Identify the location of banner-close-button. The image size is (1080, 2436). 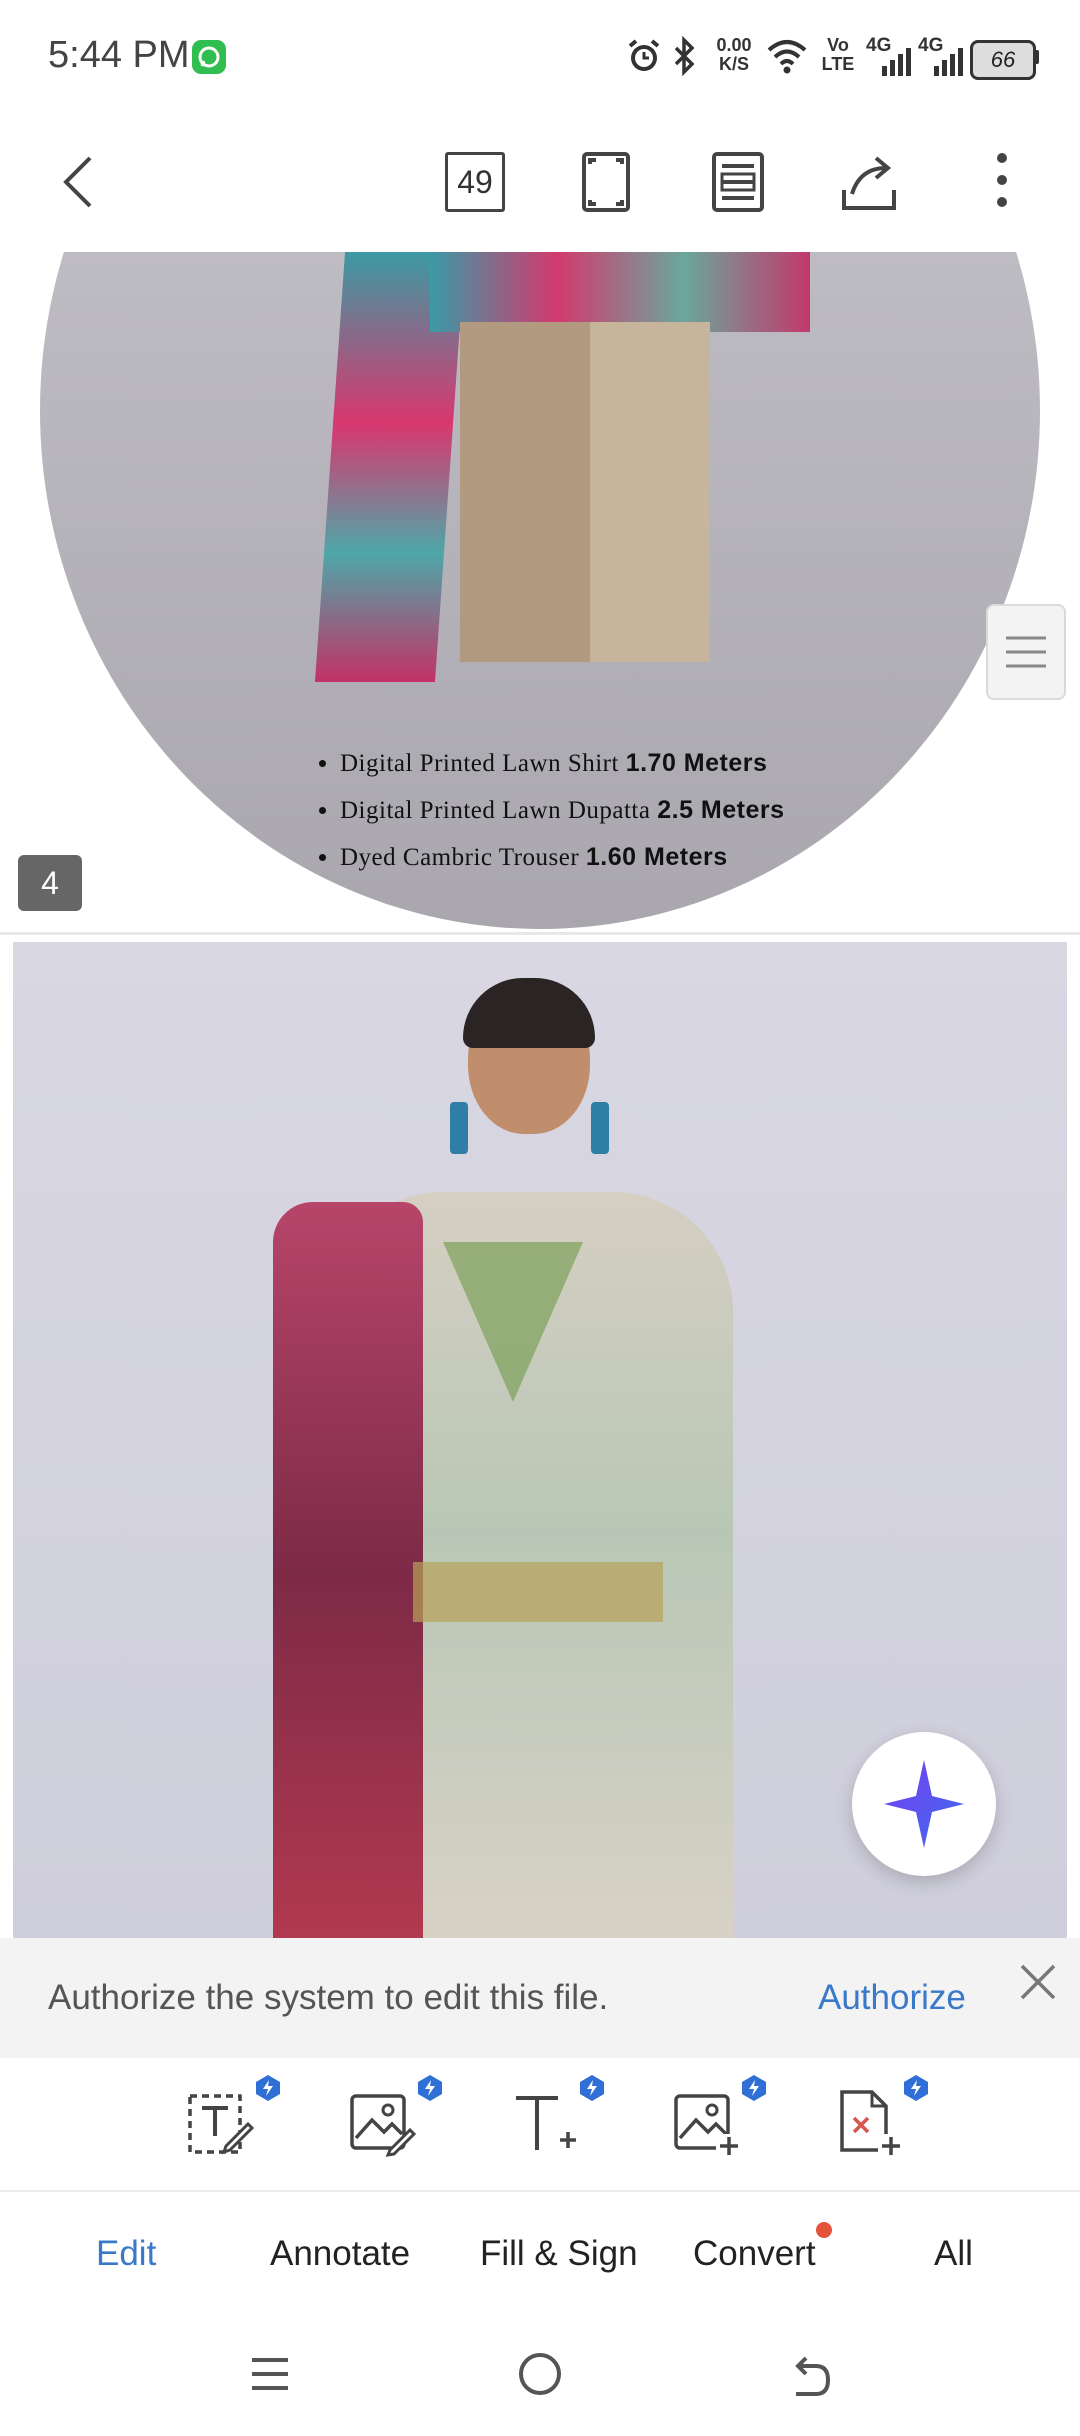
(1038, 1982).